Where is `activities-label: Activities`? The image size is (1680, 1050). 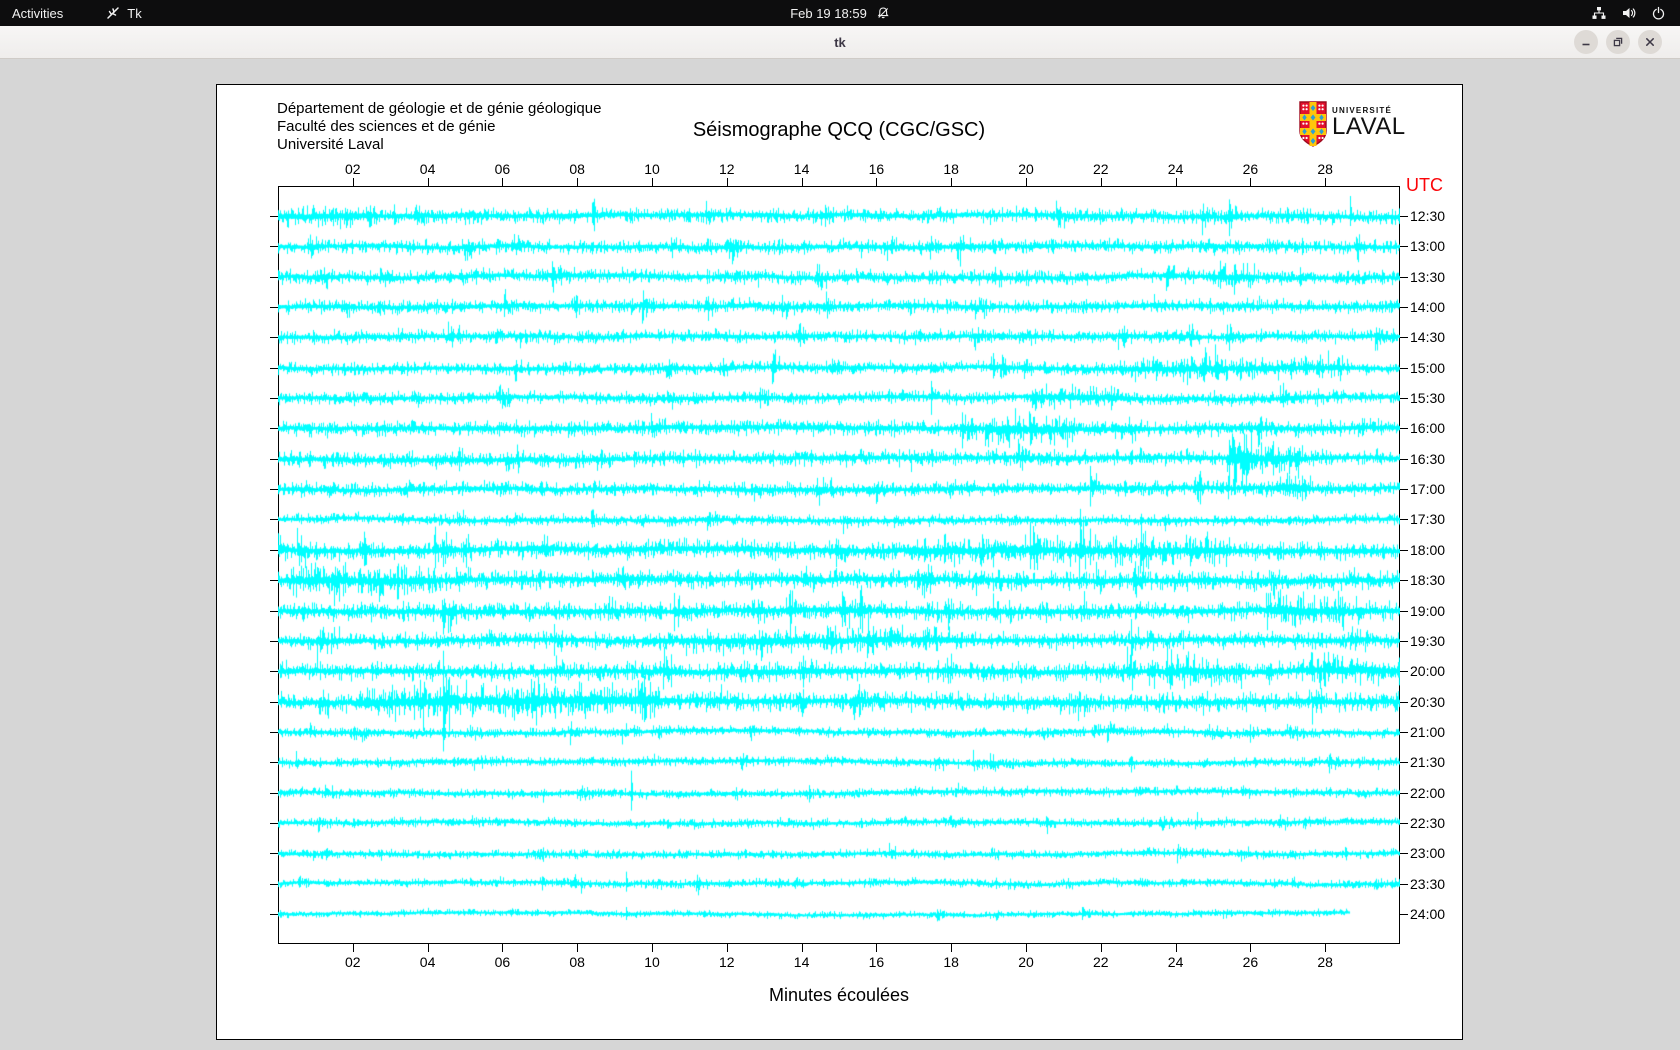
activities-label: Activities is located at coordinates (38, 13).